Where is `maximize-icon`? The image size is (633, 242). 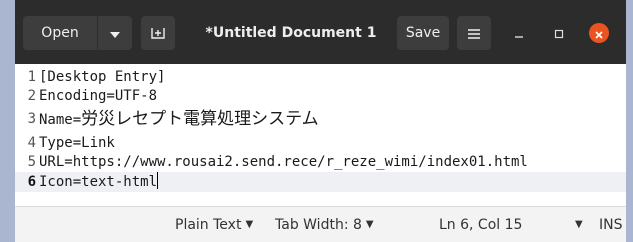
maximize-icon is located at coordinates (559, 33).